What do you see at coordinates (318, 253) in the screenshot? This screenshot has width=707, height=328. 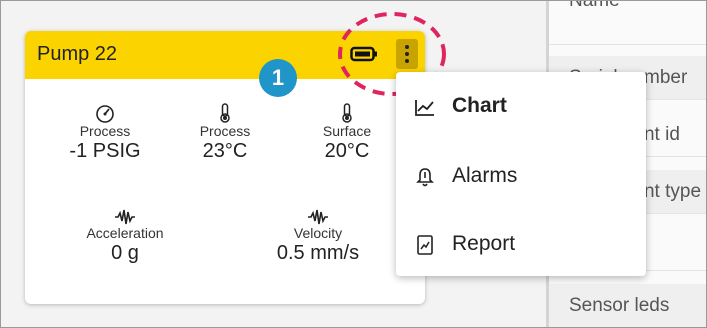 I see `metric-value: 0.5 mm/s` at bounding box center [318, 253].